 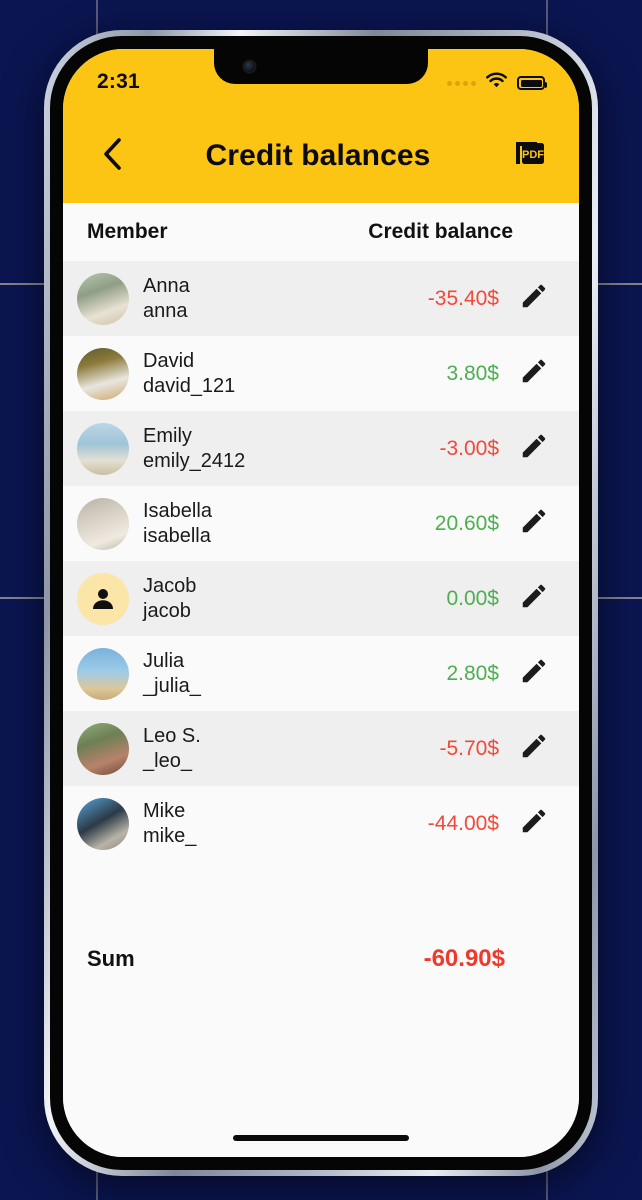 I want to click on chevron-left-icon, so click(x=112, y=156).